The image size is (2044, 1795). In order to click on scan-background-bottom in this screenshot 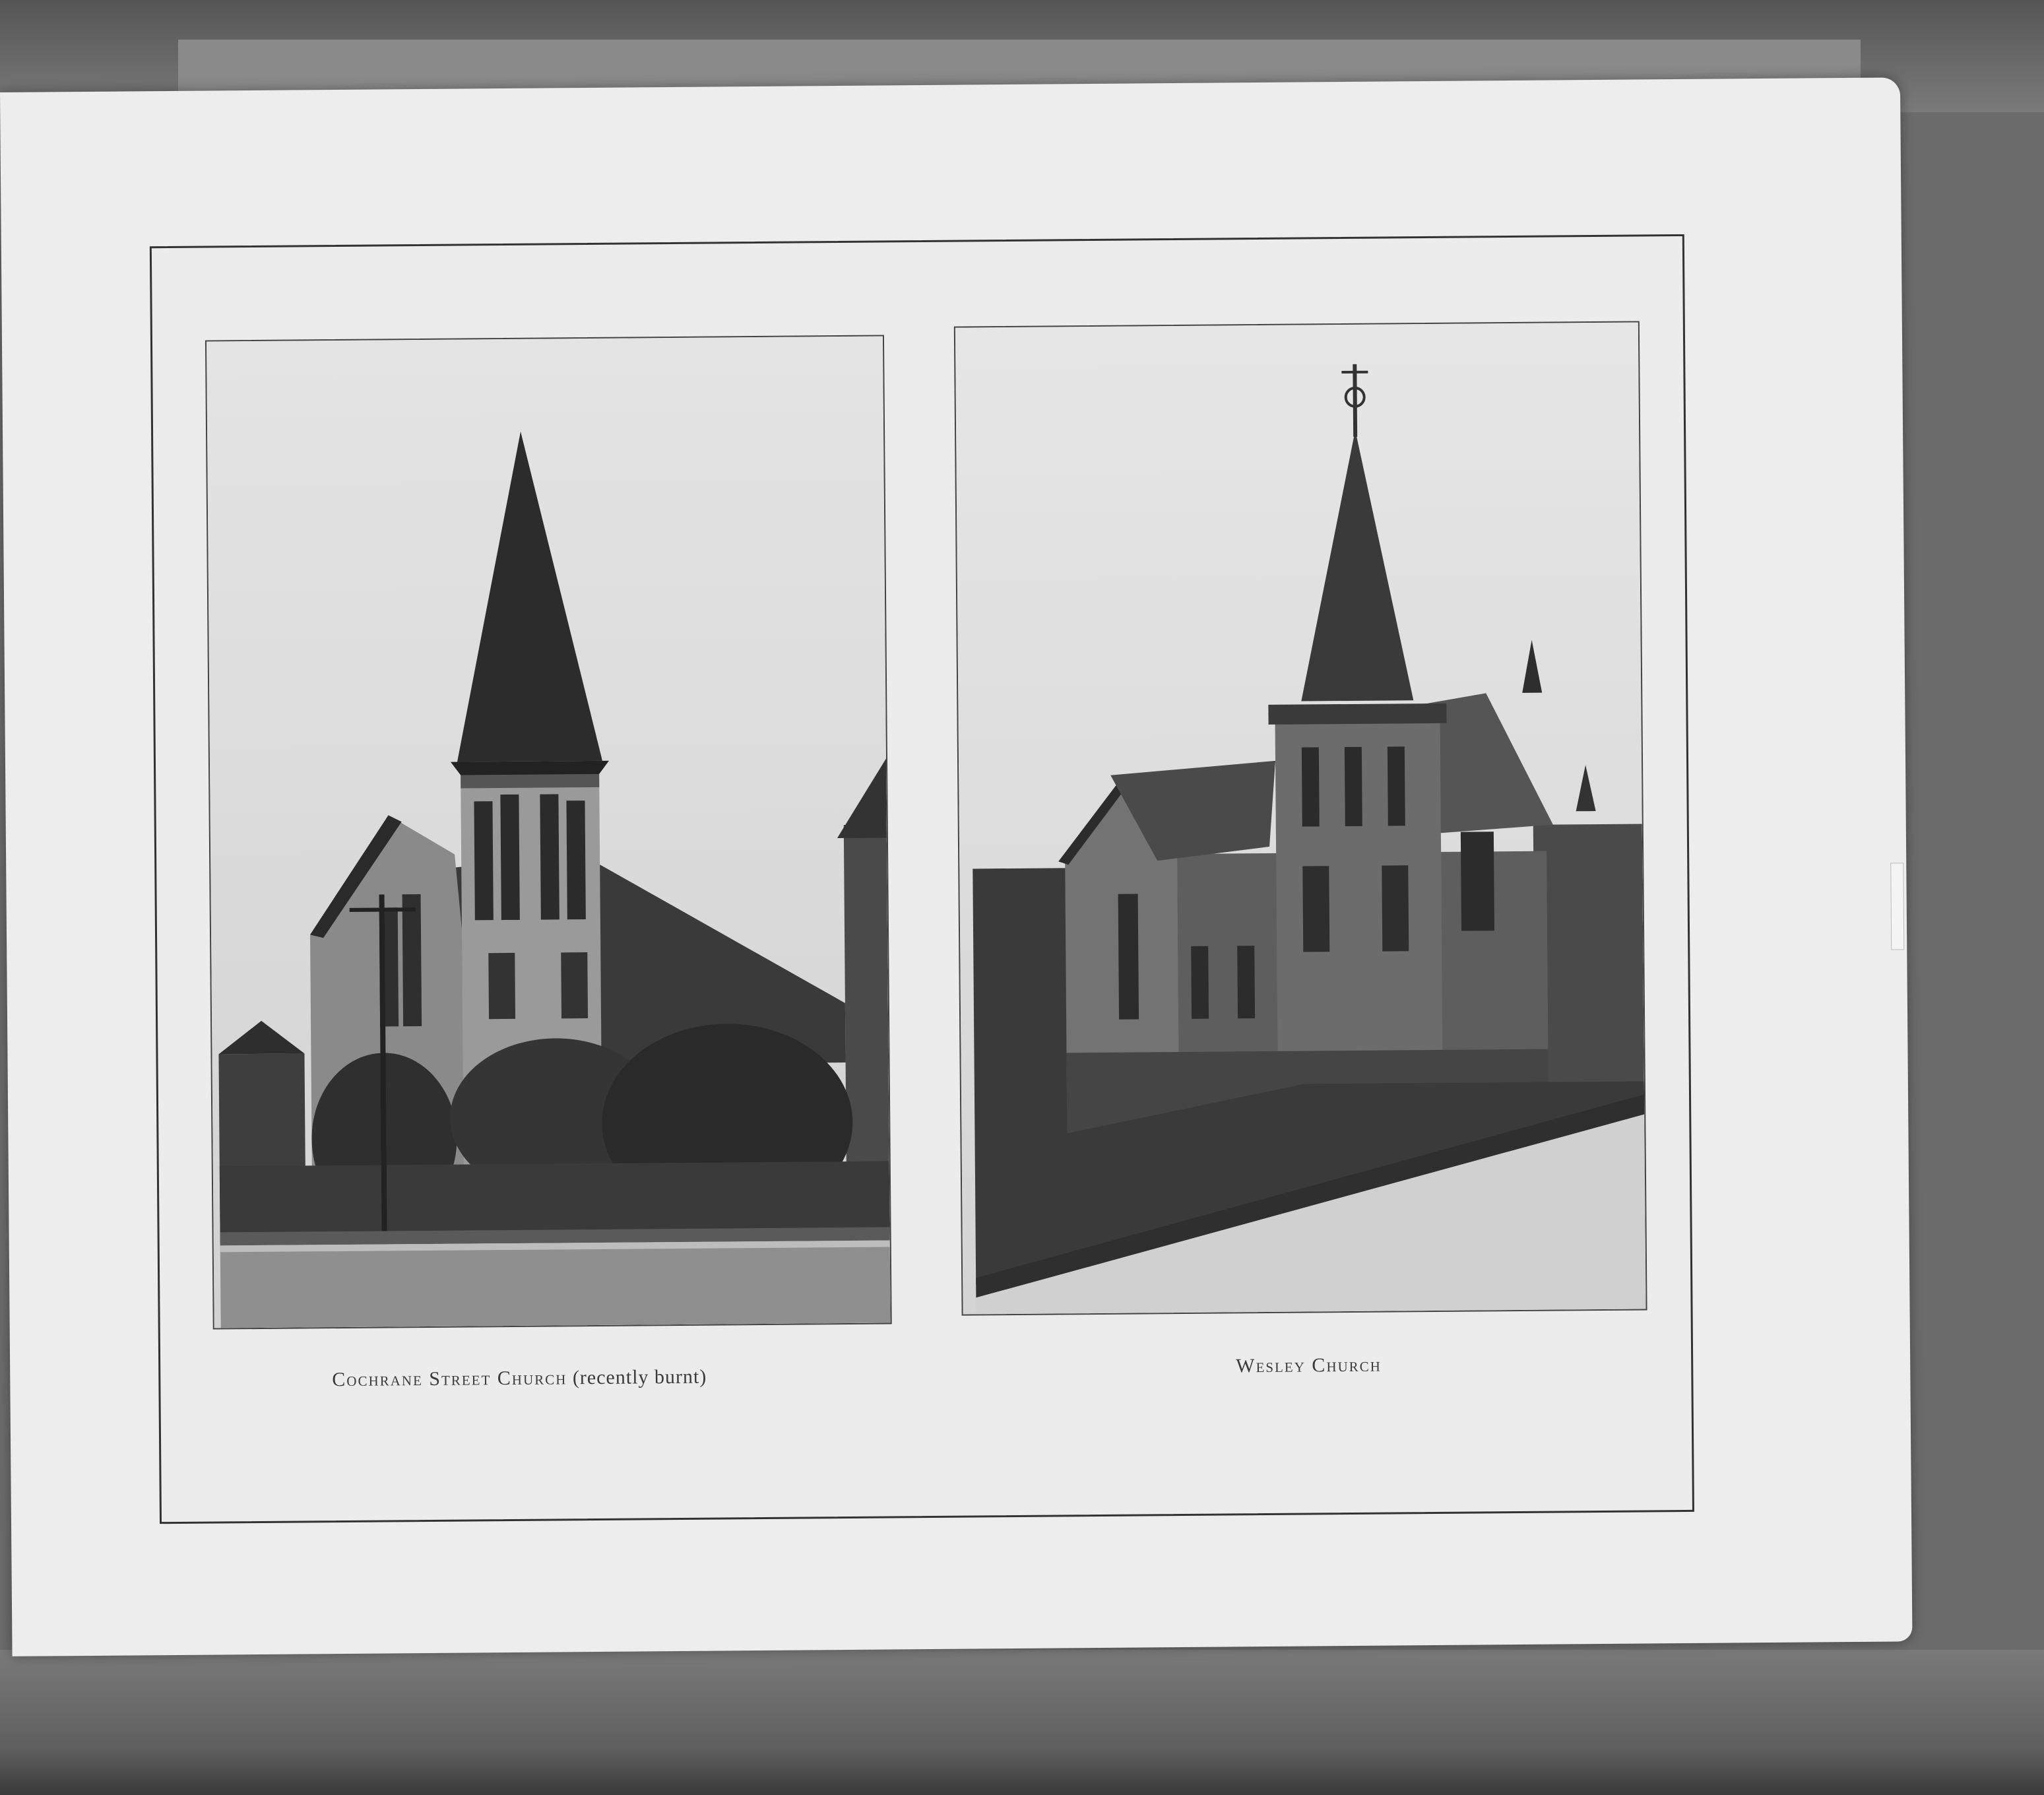, I will do `click(1022, 1722)`.